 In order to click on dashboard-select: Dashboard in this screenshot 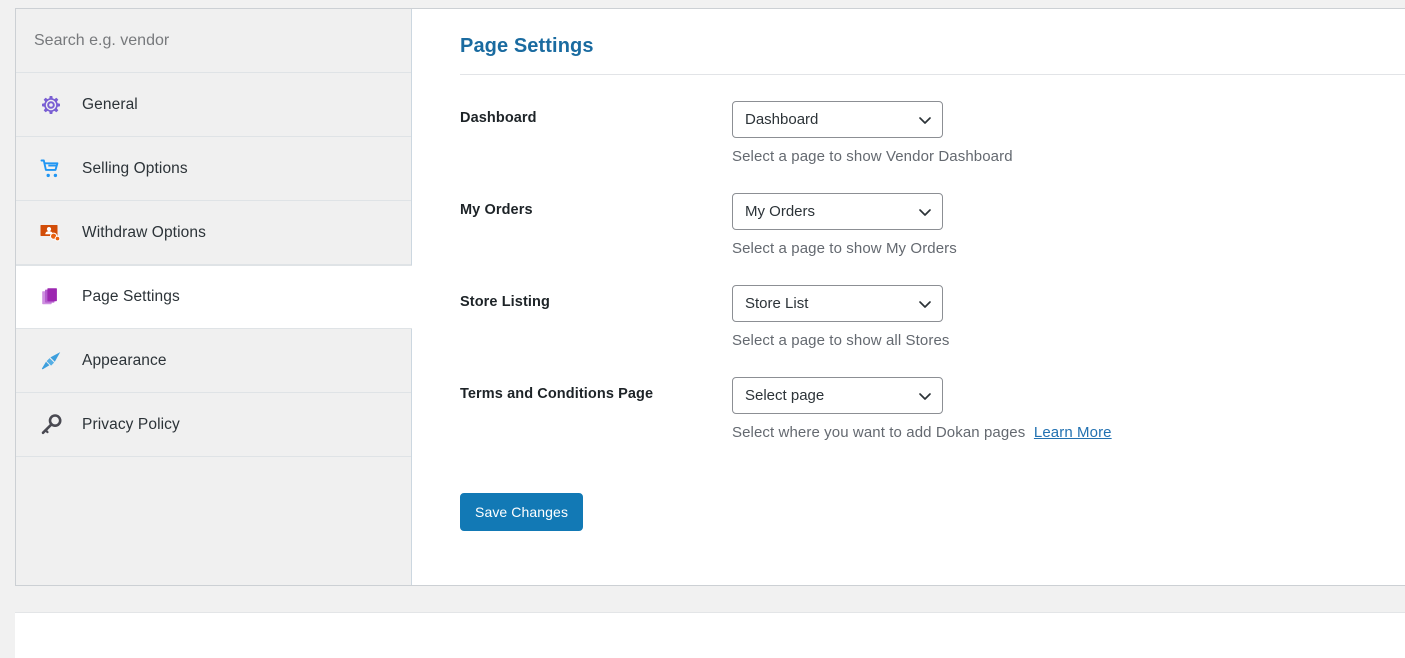, I will do `click(837, 119)`.